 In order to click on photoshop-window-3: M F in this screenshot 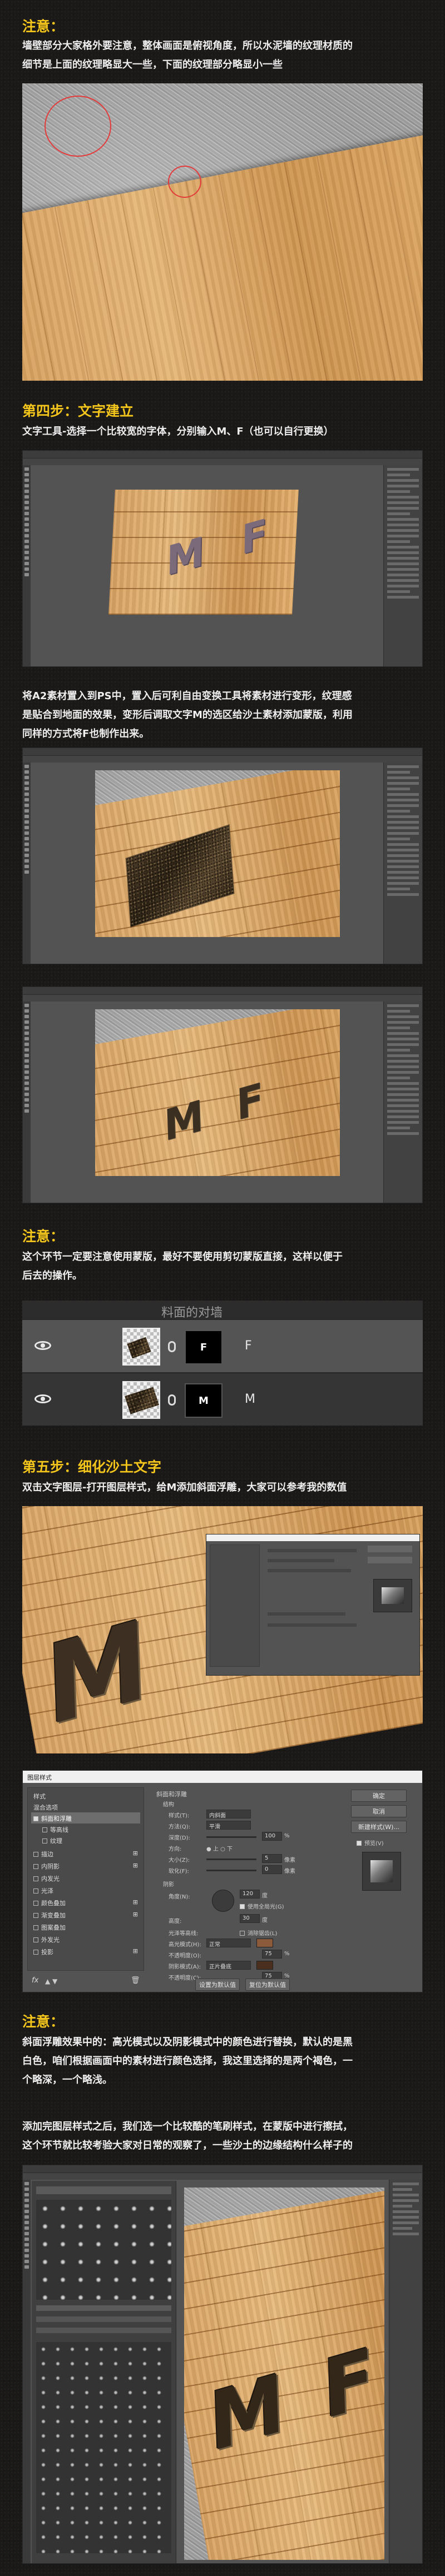, I will do `click(222, 1094)`.